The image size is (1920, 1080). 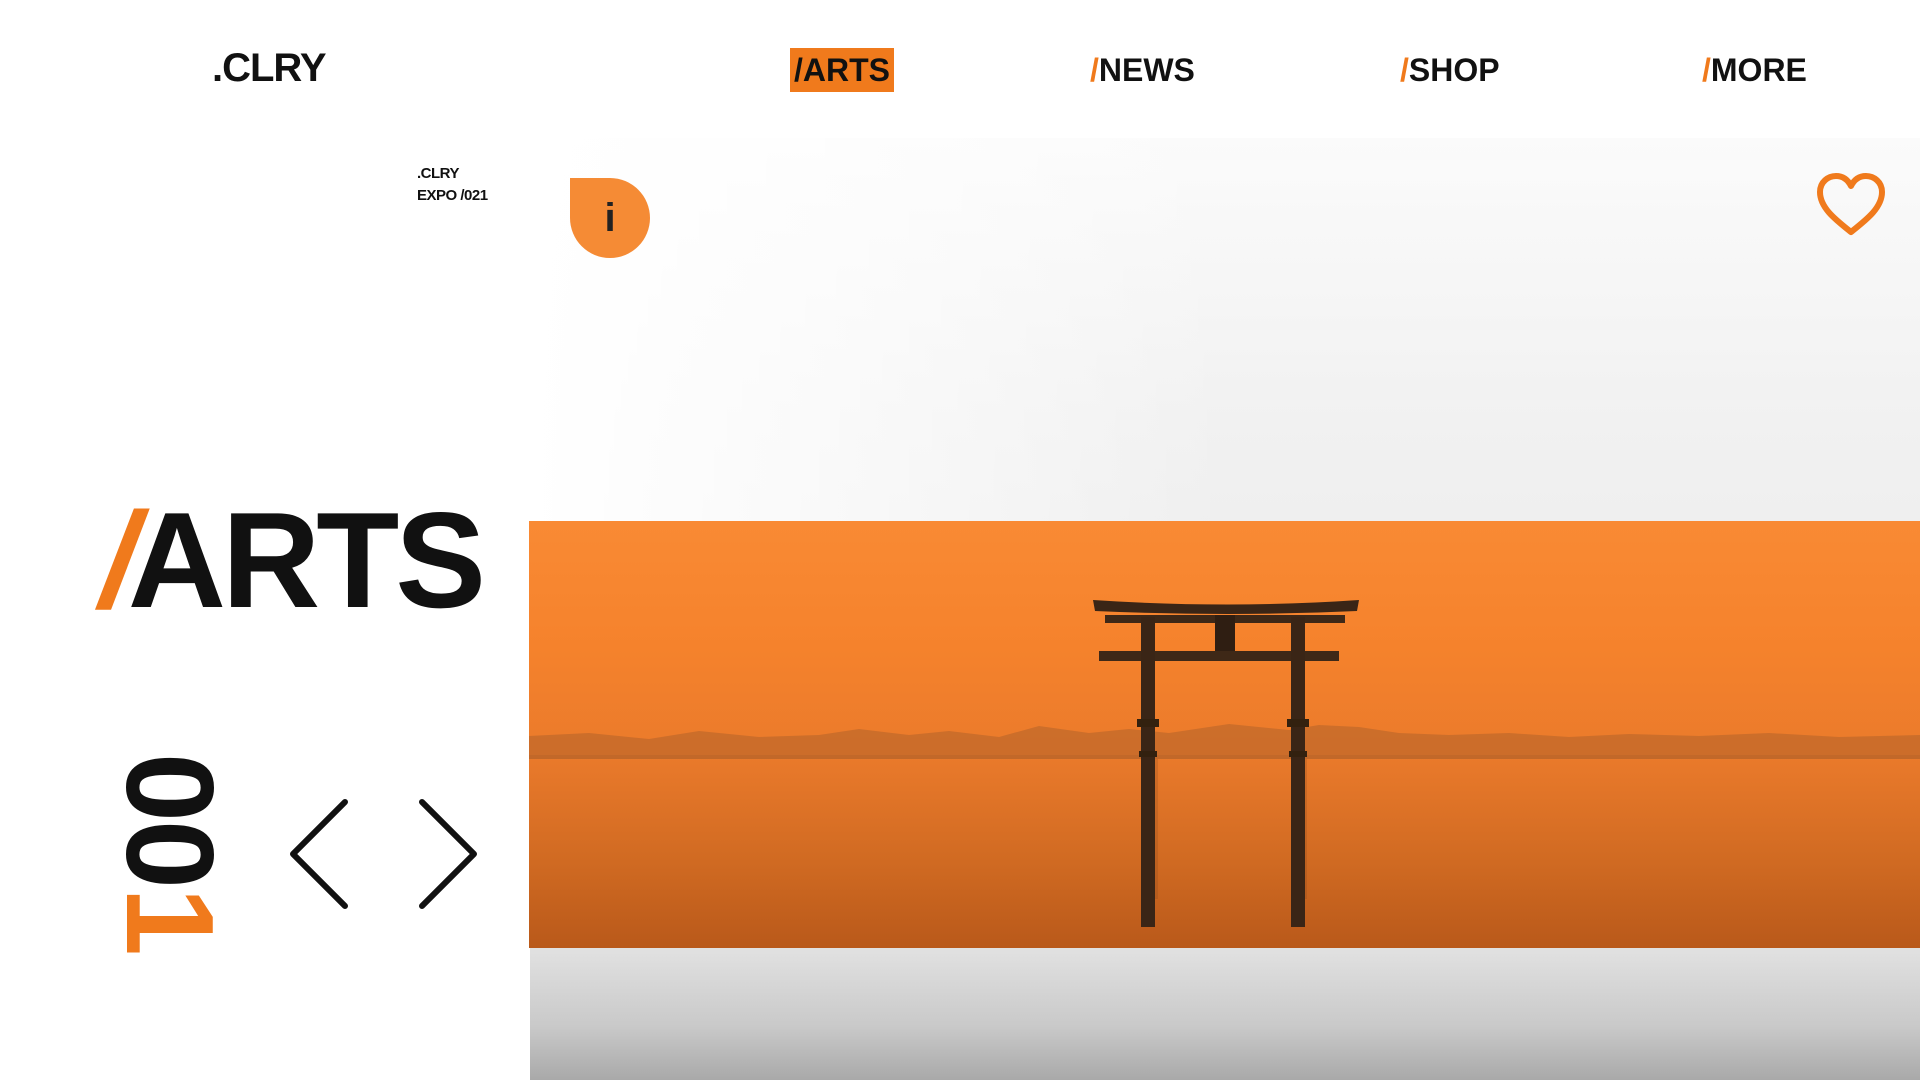 What do you see at coordinates (1454, 70) in the screenshot?
I see `nav-label: SHOP` at bounding box center [1454, 70].